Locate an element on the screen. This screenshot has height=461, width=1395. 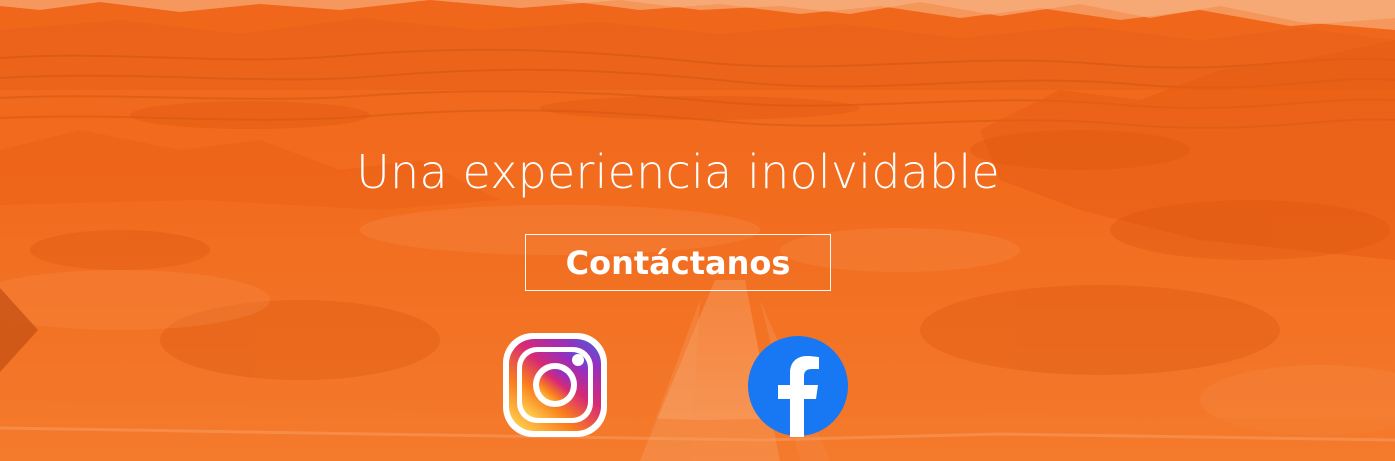
hero-headline: Una experiencia inolvidable is located at coordinates (678, 172).